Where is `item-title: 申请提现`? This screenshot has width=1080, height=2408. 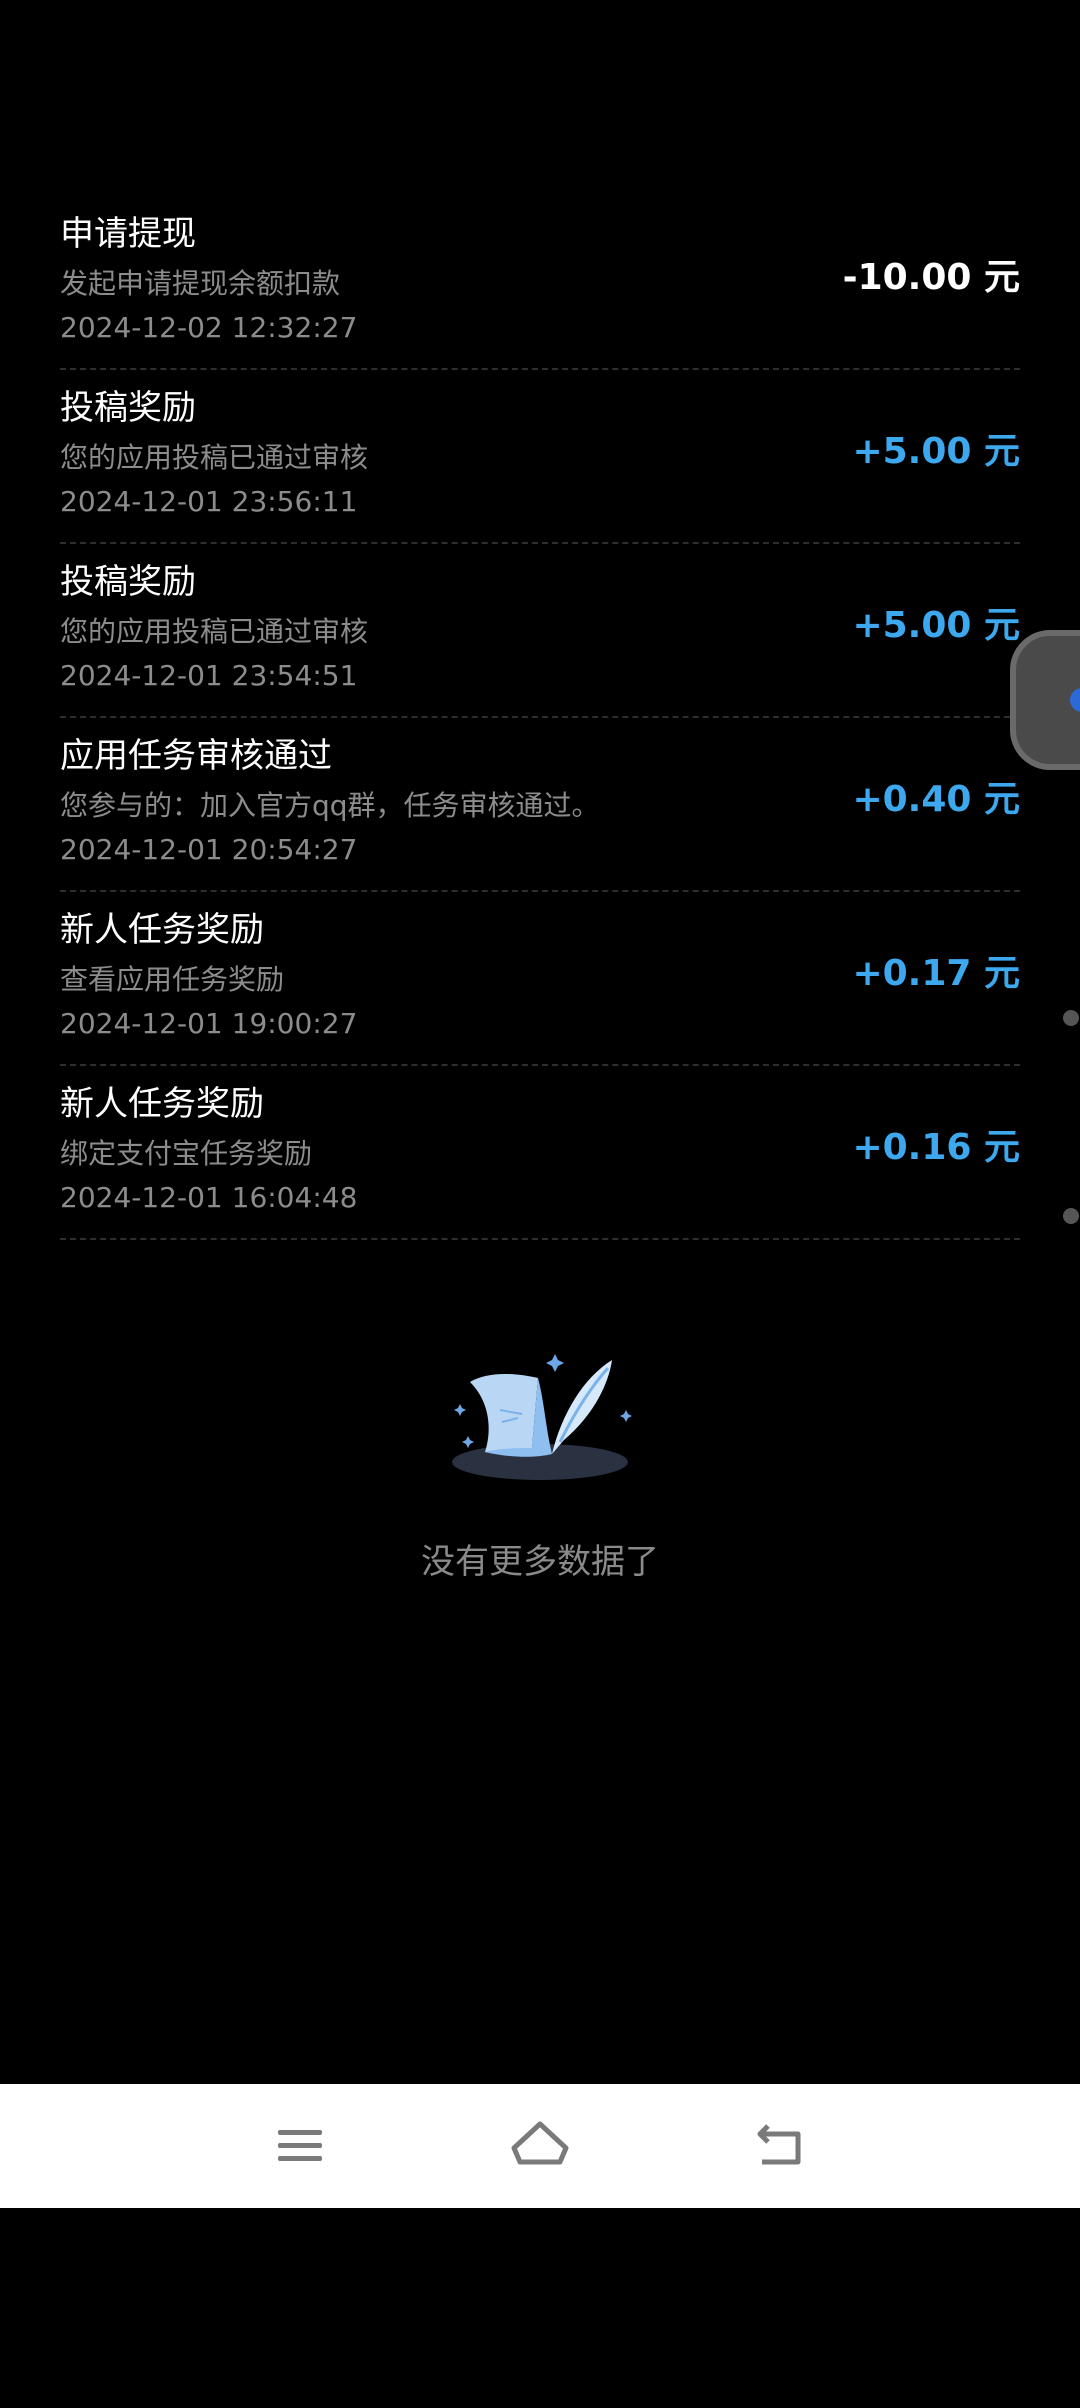 item-title: 申请提现 is located at coordinates (128, 234).